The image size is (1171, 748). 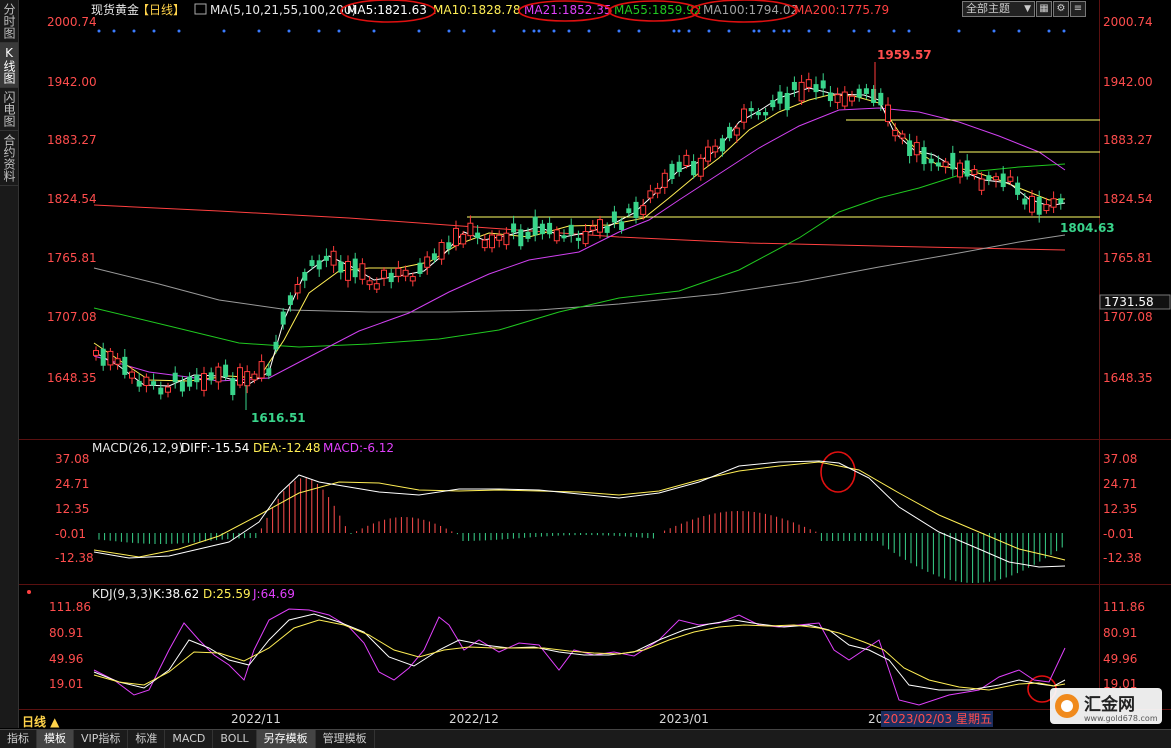 What do you see at coordinates (235, 739) in the screenshot?
I see `tab-boll: BOLL` at bounding box center [235, 739].